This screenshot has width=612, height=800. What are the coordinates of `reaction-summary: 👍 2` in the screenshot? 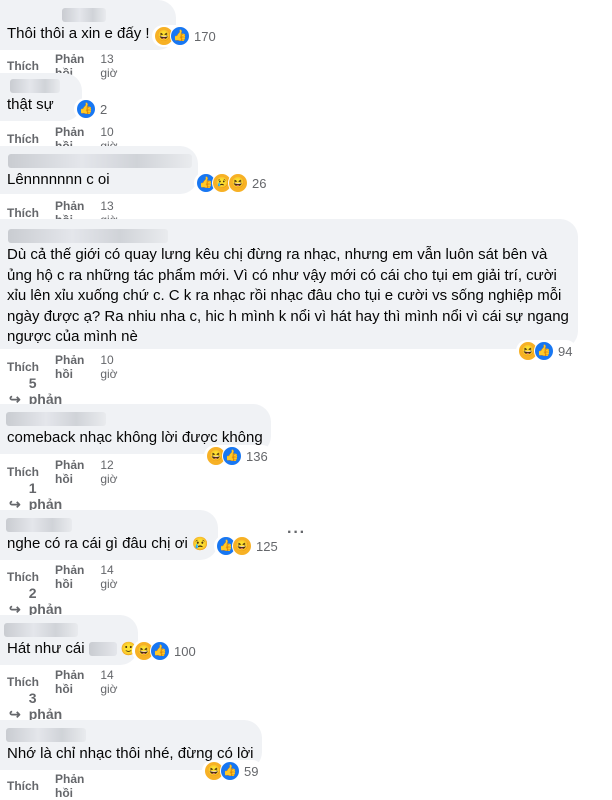 It's located at (93, 109).